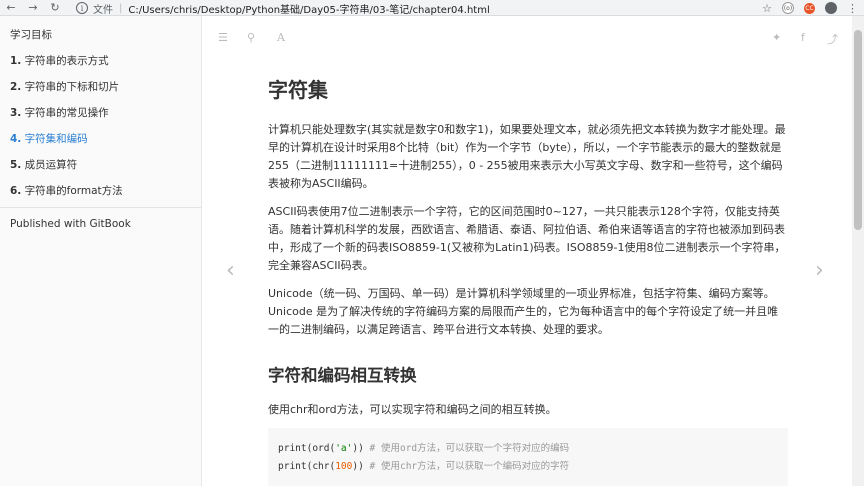 The image size is (864, 486). I want to click on prev-page-chevron-icon: ‹, so click(230, 270).